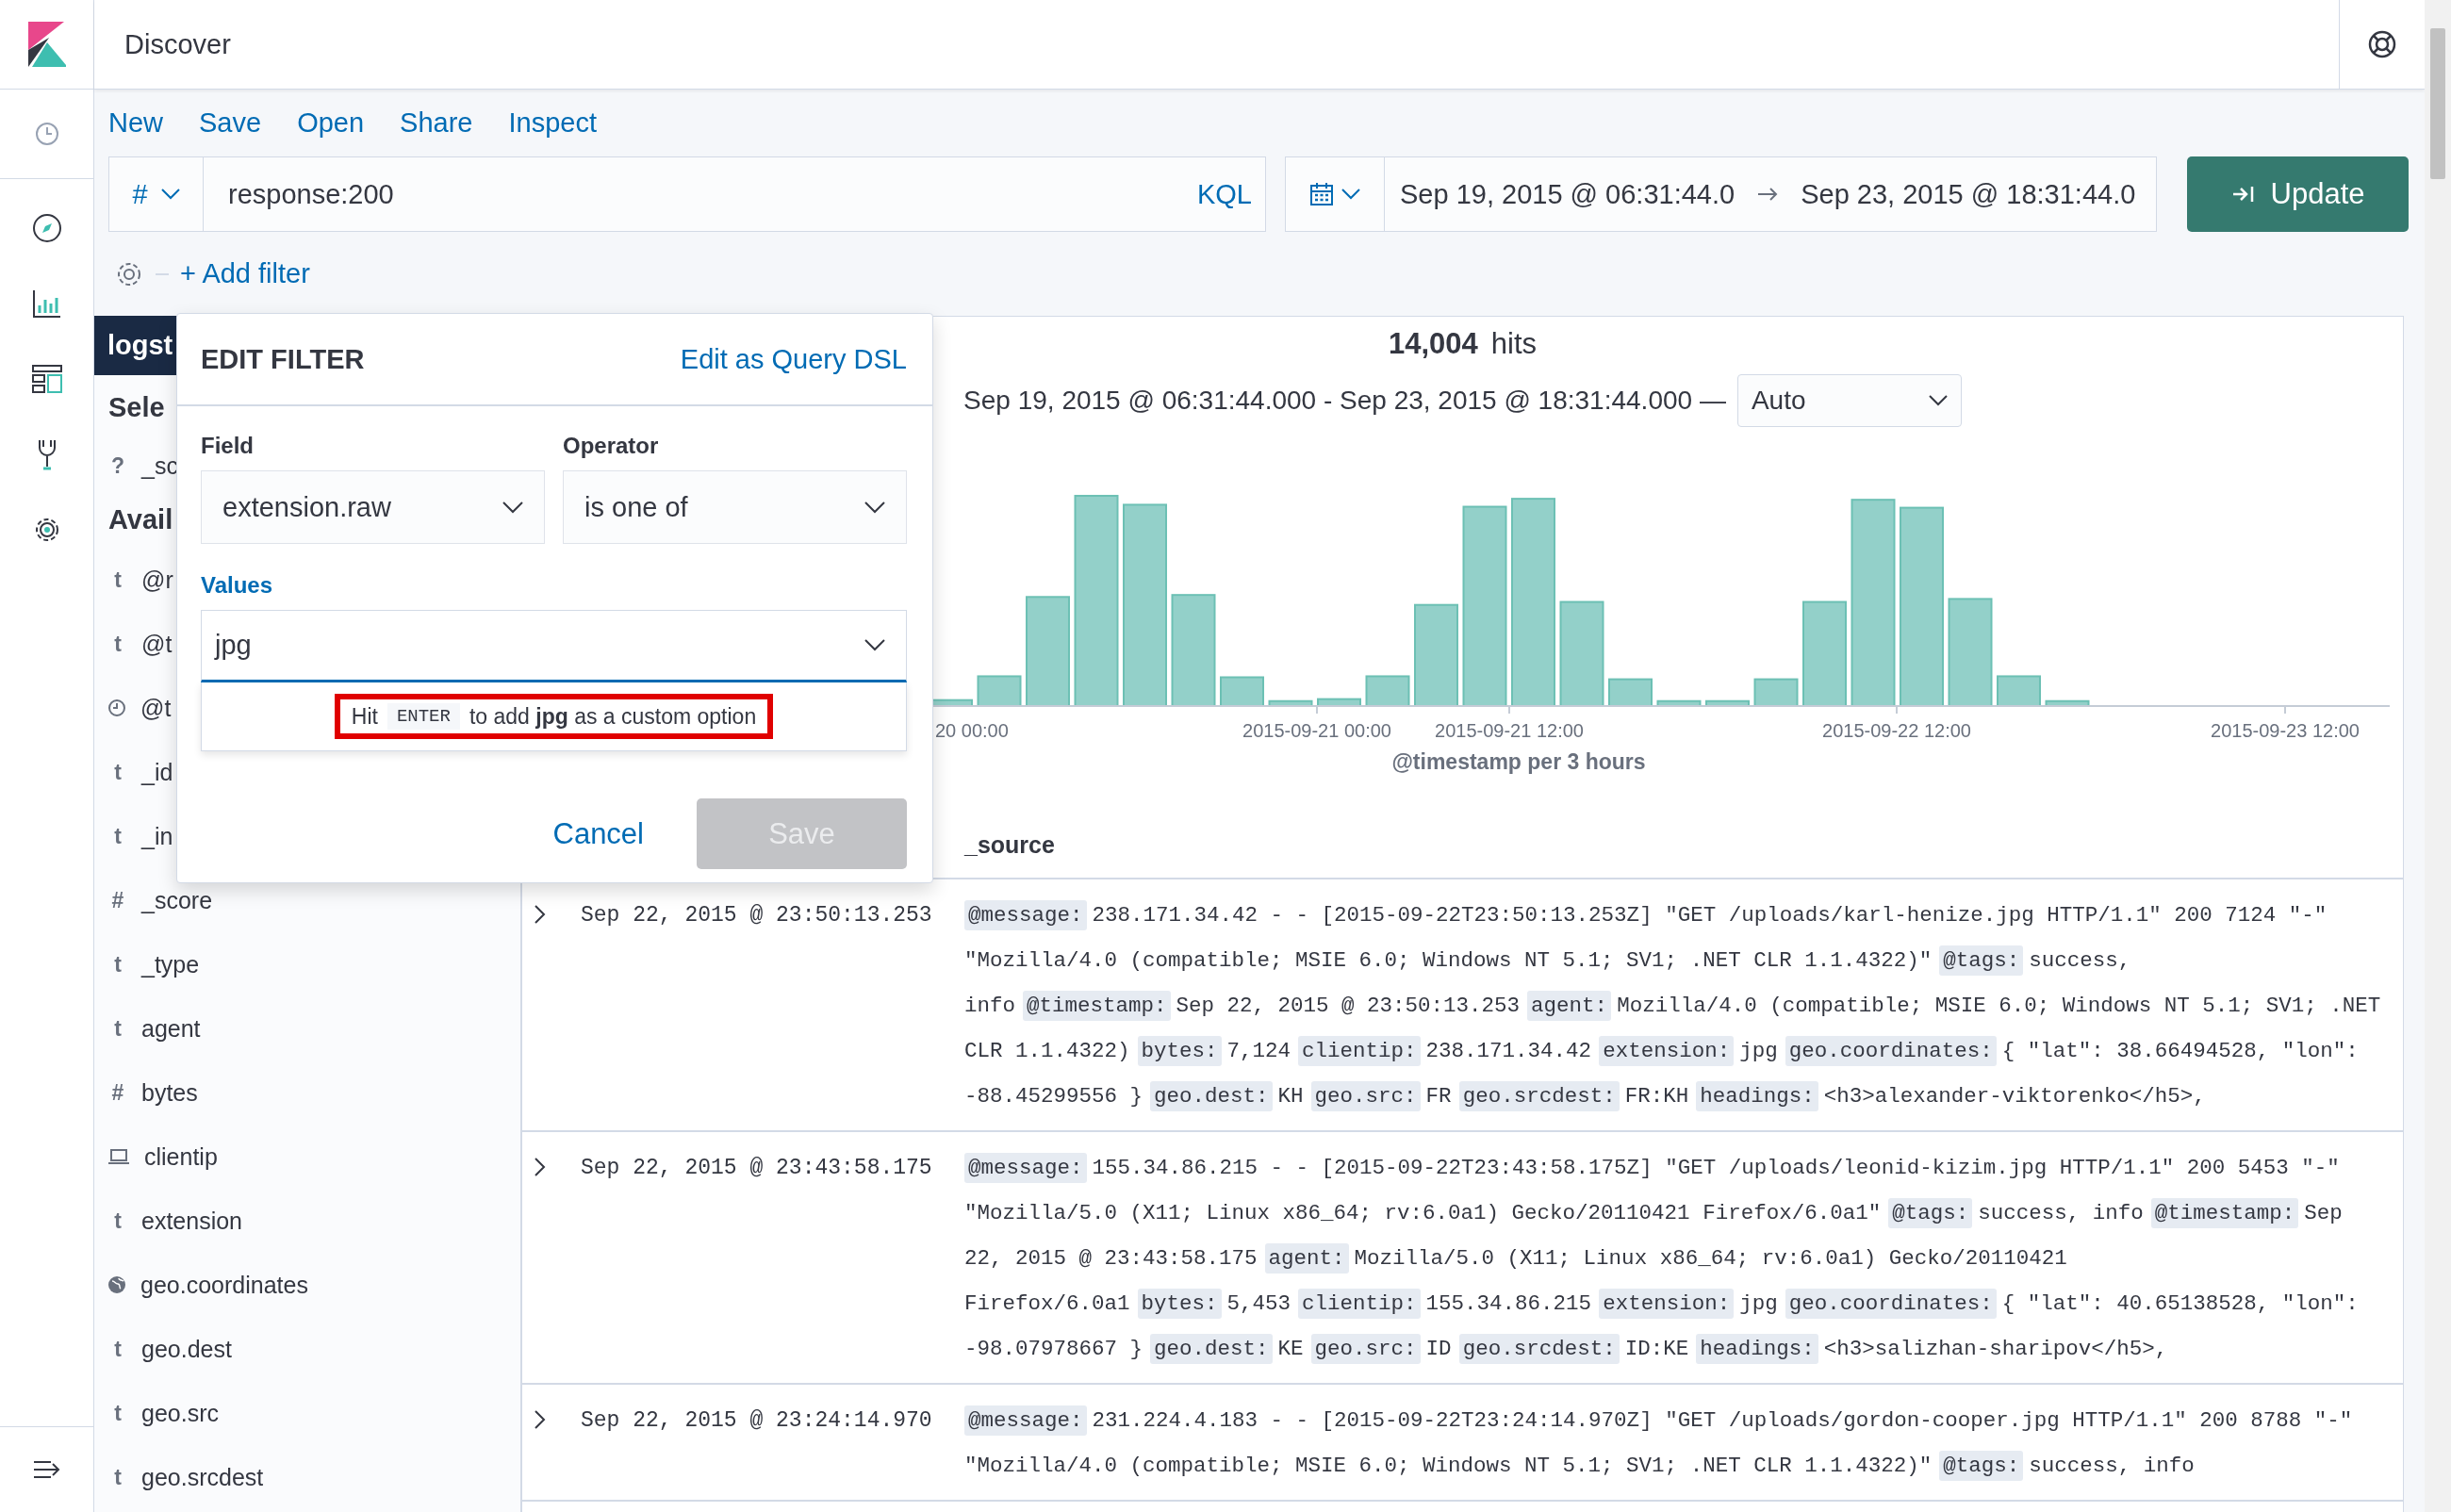 The width and height of the screenshot is (2451, 1512). What do you see at coordinates (735, 507) in the screenshot?
I see `operator-select: is one of` at bounding box center [735, 507].